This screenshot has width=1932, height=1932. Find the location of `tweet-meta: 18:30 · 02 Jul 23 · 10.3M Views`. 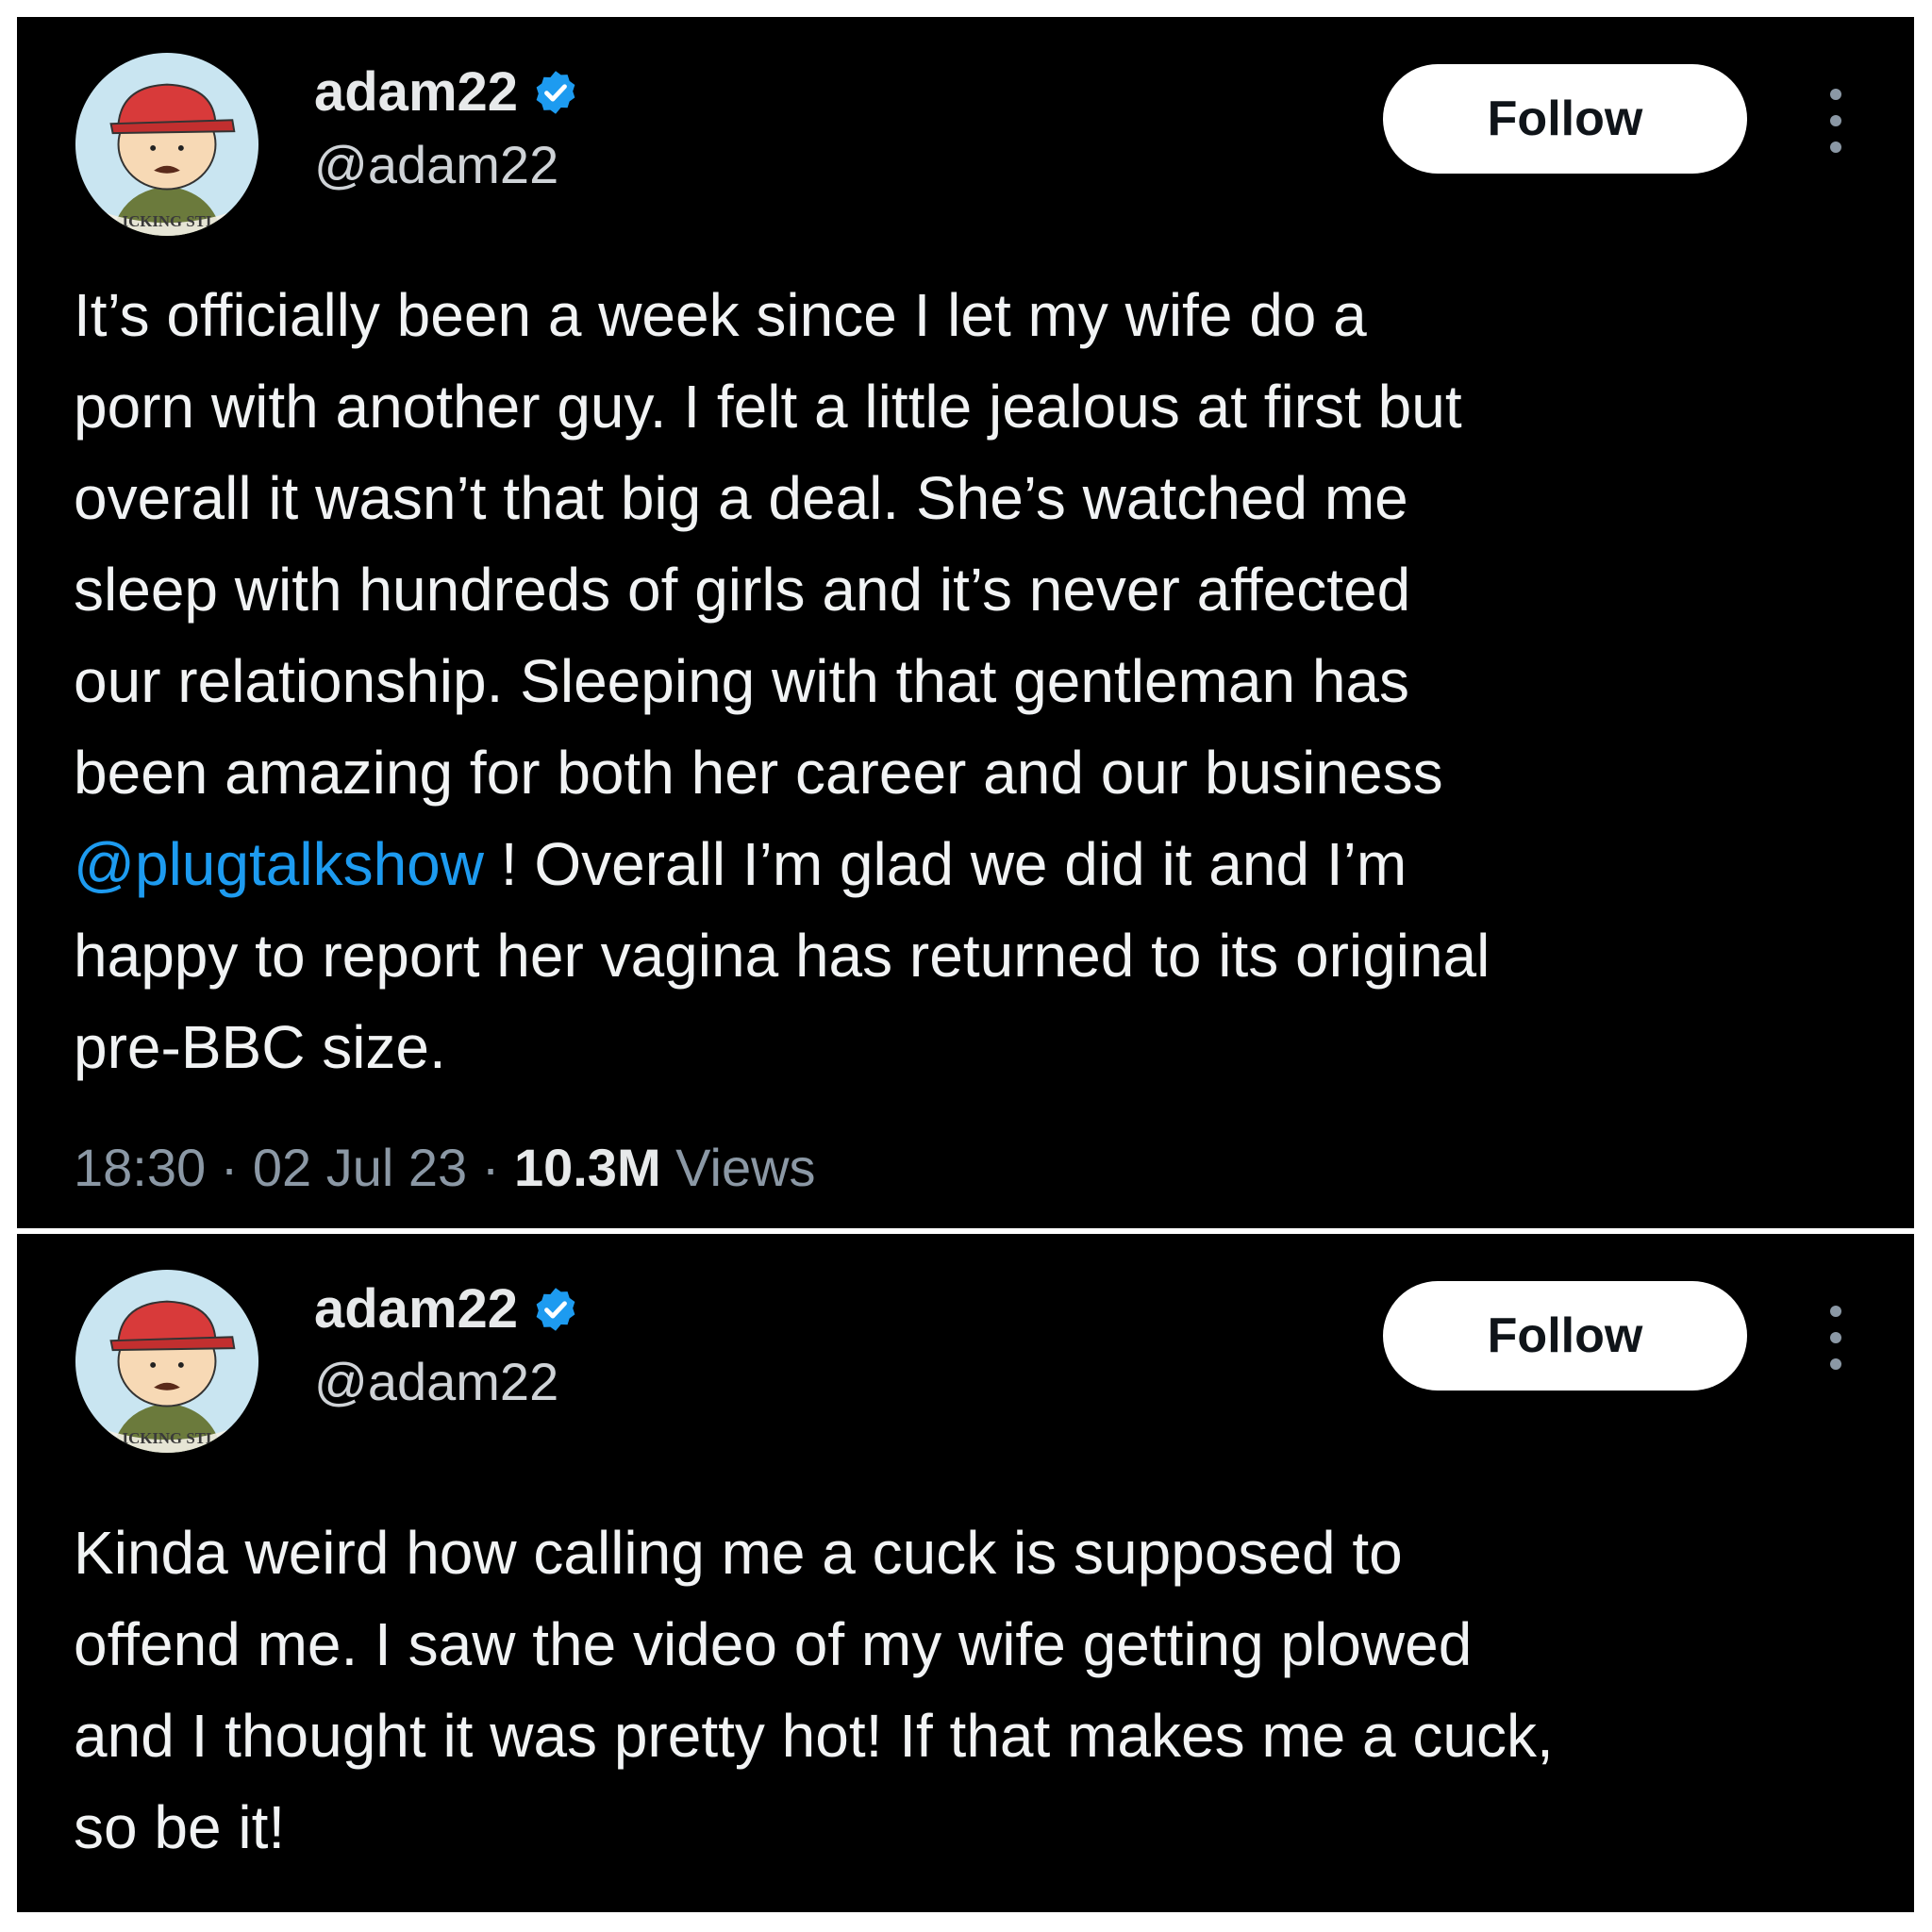

tweet-meta: 18:30 · 02 Jul 23 · 10.3M Views is located at coordinates (445, 1167).